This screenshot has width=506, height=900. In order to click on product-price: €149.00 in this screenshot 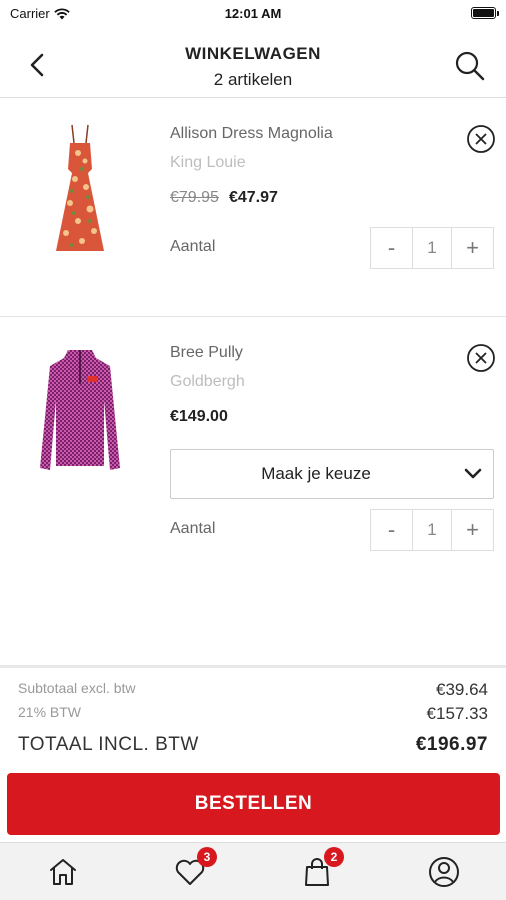, I will do `click(199, 416)`.